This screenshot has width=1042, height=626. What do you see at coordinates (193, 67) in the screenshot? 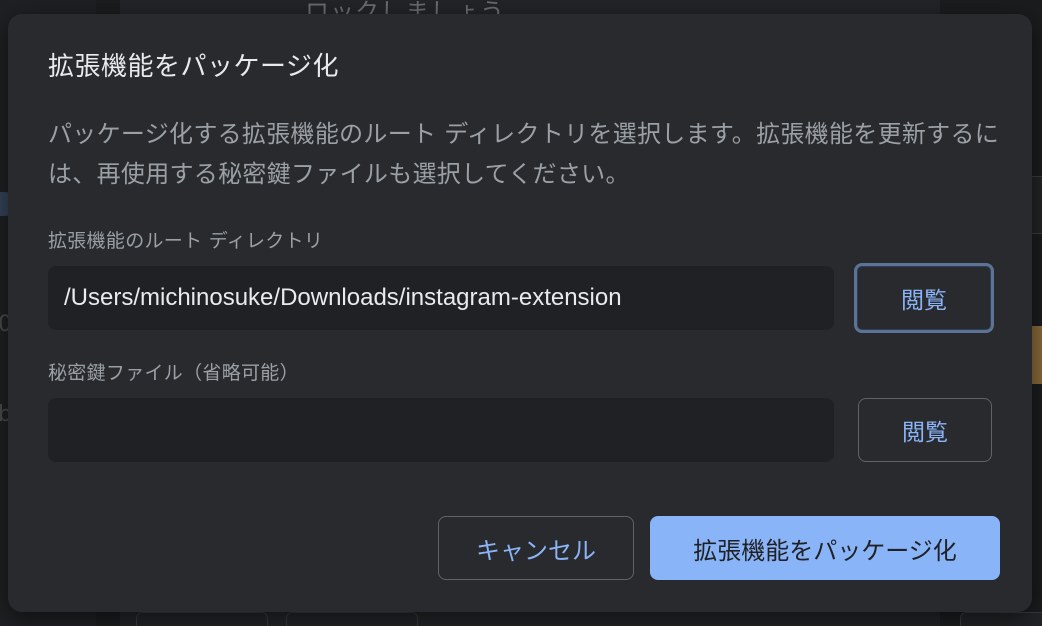
I see `dialog-title: 拡張機能をパッケージ化` at bounding box center [193, 67].